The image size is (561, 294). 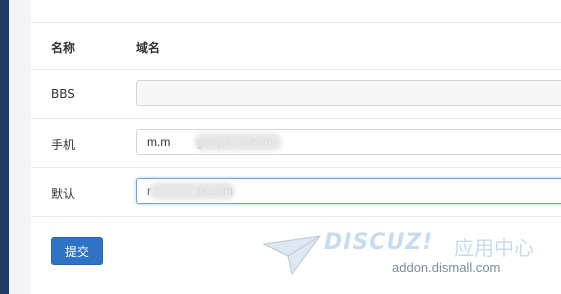 What do you see at coordinates (494, 248) in the screenshot?
I see `watermark-cn: 应用中心` at bounding box center [494, 248].